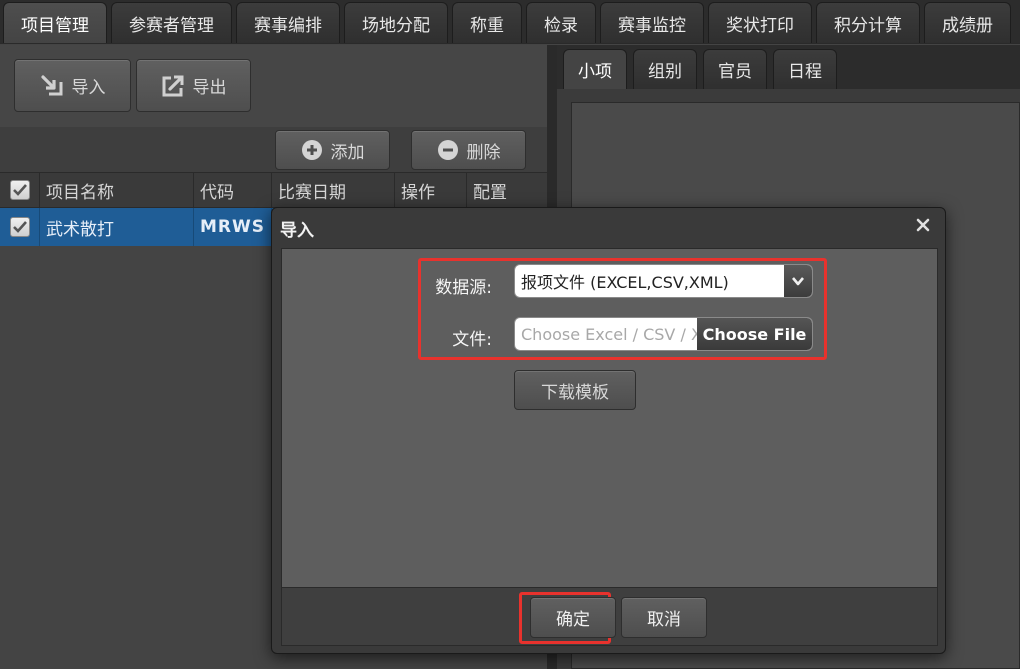  Describe the element at coordinates (288, 22) in the screenshot. I see `tab-schedule-arrangement: 赛事编排` at that location.